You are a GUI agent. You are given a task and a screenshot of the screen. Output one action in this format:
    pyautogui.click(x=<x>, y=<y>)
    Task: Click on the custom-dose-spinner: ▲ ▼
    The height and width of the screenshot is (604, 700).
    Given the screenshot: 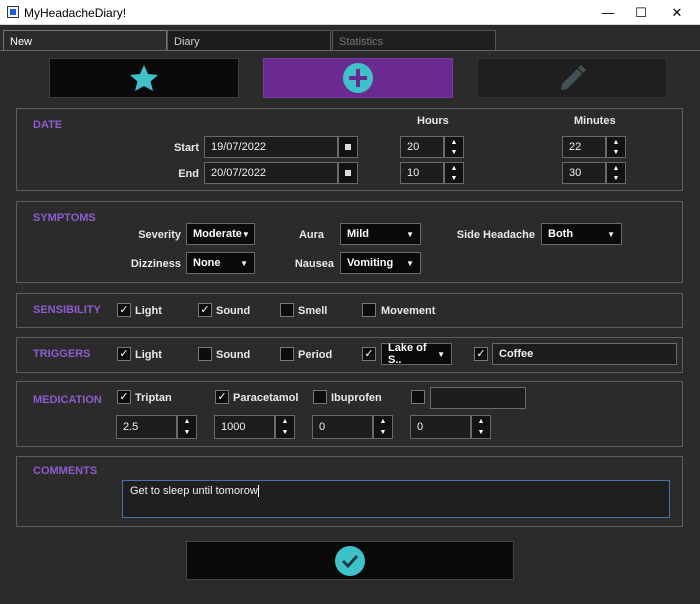 What is the action you would take?
    pyautogui.click(x=481, y=427)
    